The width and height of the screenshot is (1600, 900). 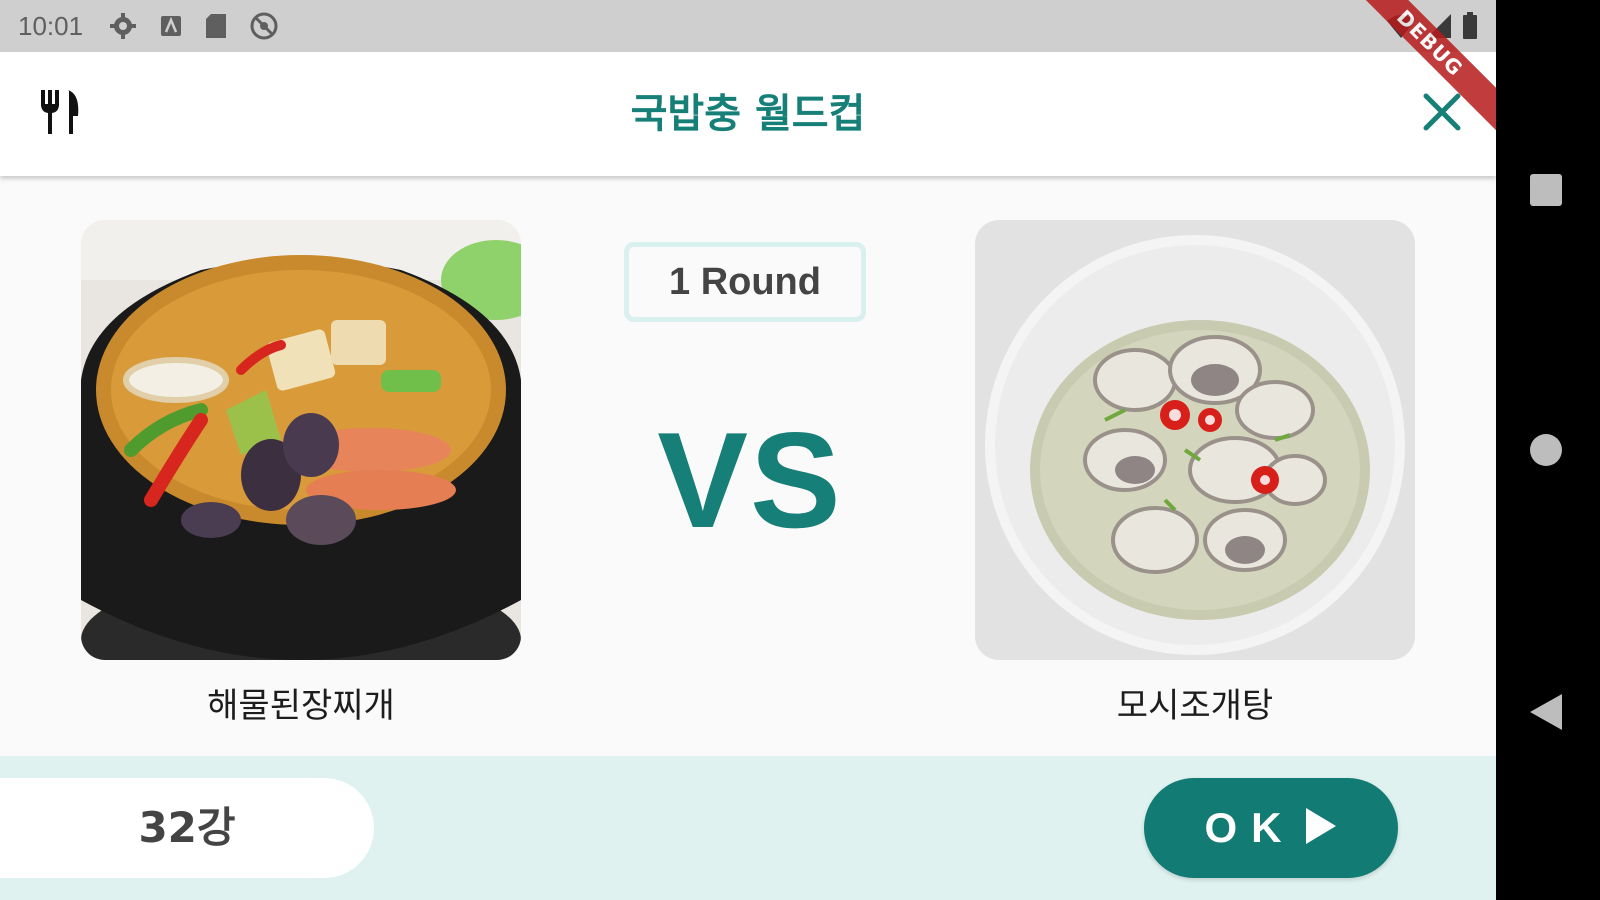 What do you see at coordinates (1321, 828) in the screenshot?
I see `play-arrow-icon` at bounding box center [1321, 828].